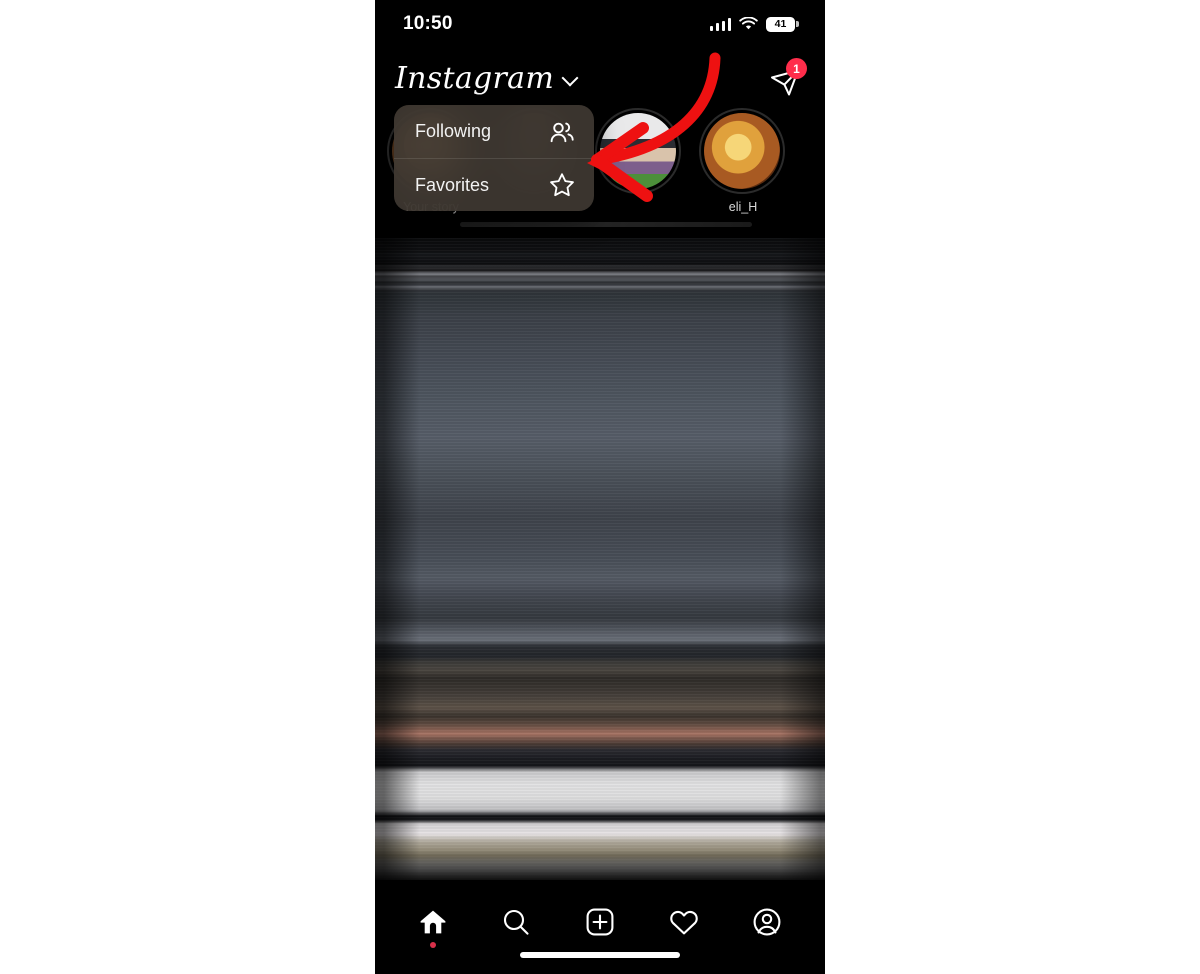 The width and height of the screenshot is (1200, 974). Describe the element at coordinates (494, 184) in the screenshot. I see `menu-item-favorites: Favorites` at that location.